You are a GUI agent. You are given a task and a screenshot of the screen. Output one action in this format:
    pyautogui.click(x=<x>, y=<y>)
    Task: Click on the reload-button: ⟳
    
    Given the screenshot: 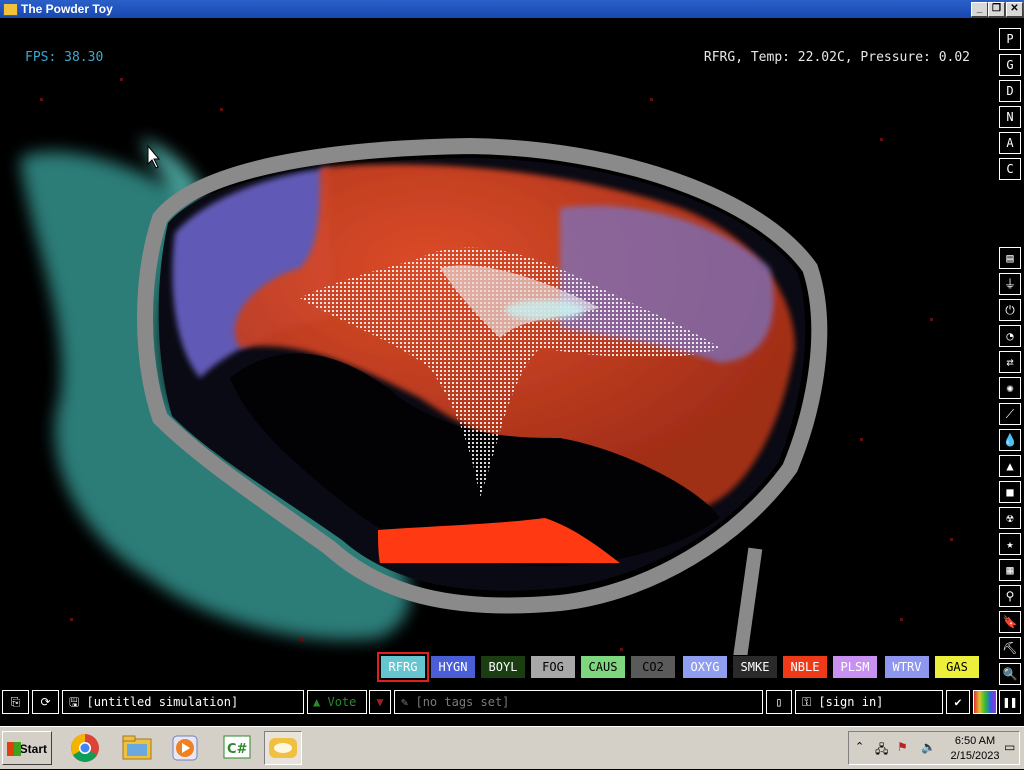 What is the action you would take?
    pyautogui.click(x=45, y=702)
    